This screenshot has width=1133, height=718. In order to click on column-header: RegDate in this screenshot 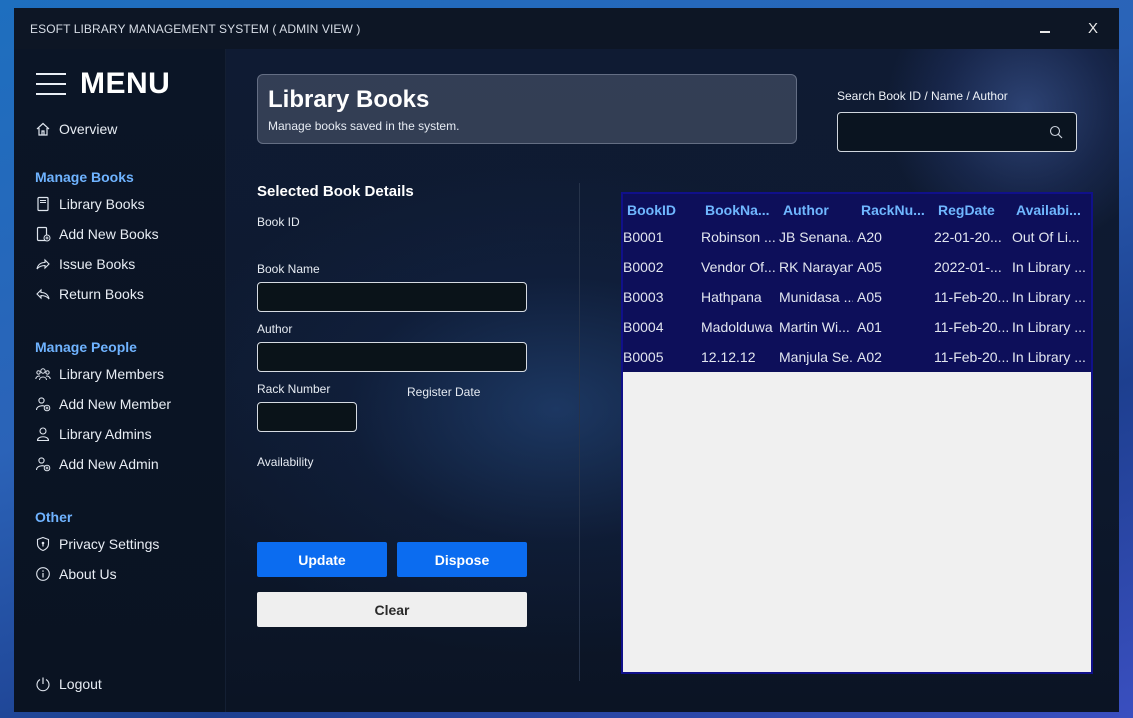, I will do `click(974, 210)`.